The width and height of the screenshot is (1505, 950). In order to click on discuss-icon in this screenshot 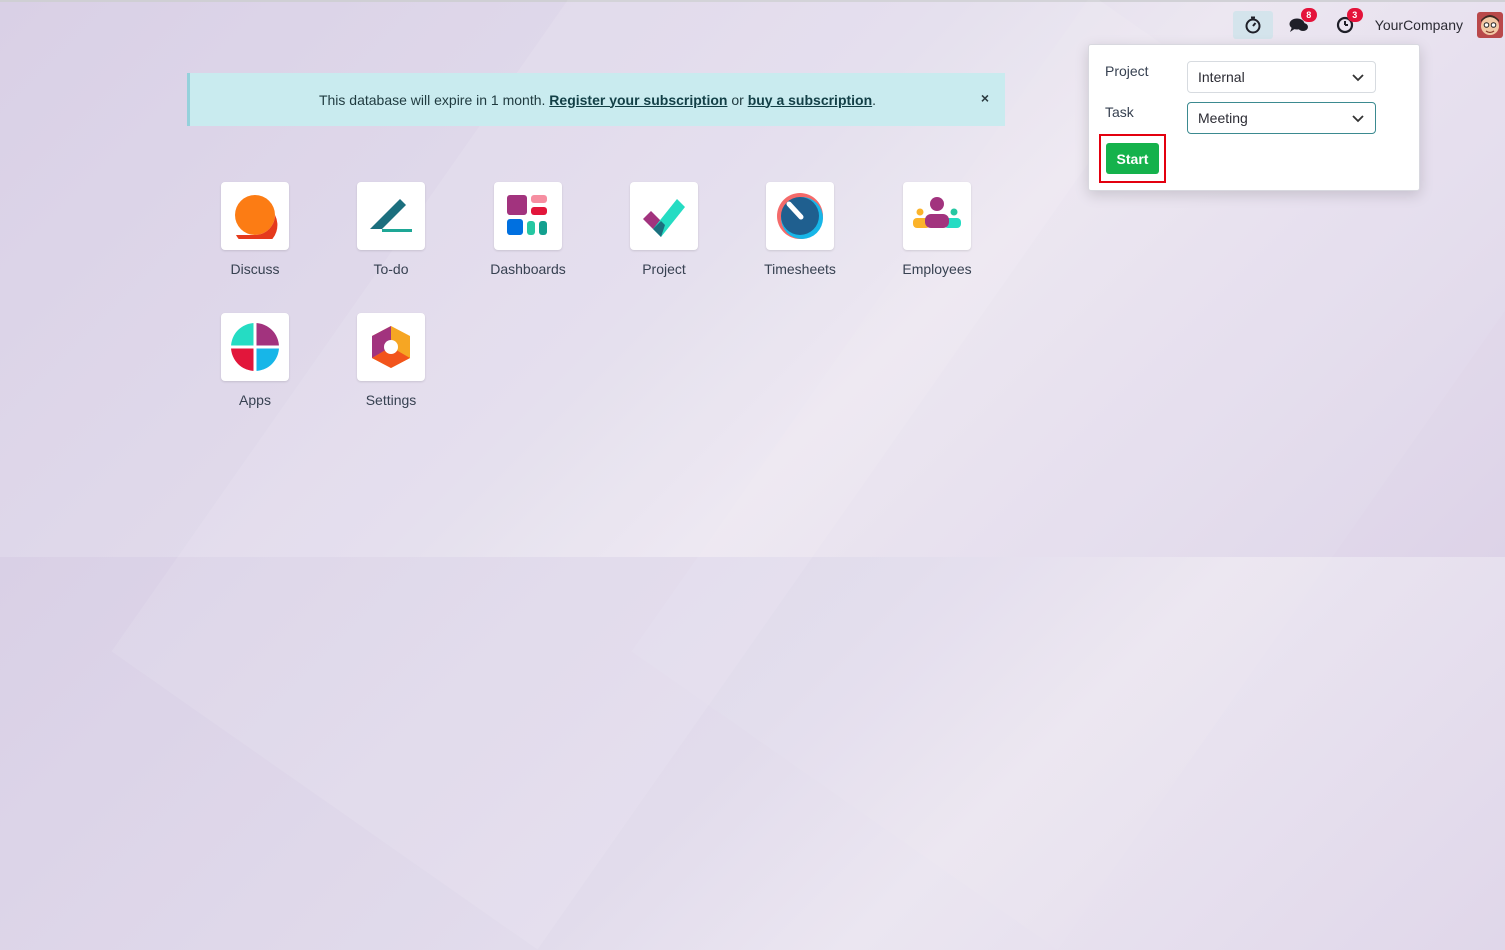, I will do `click(255, 216)`.